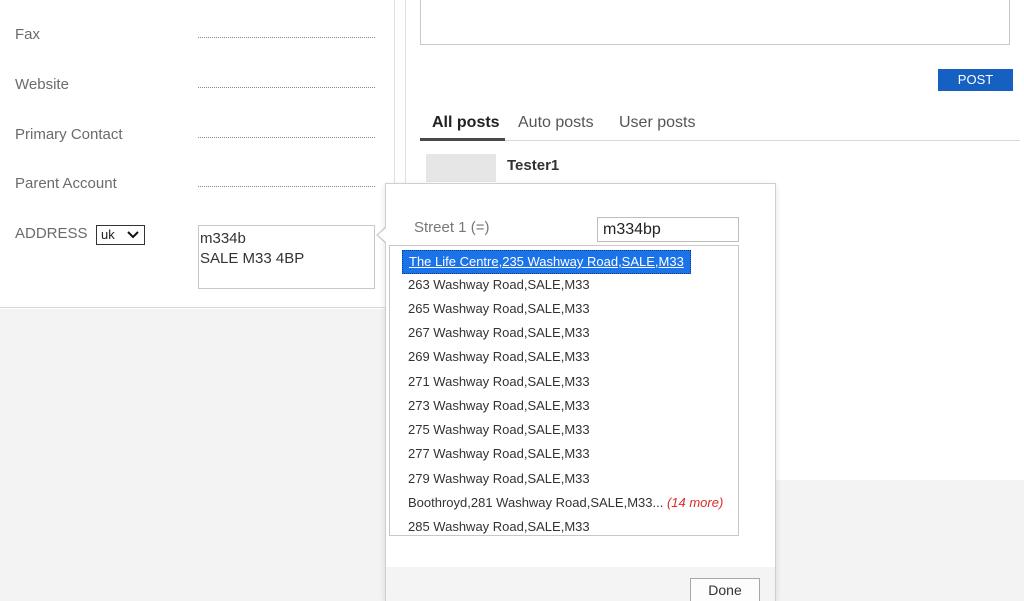  I want to click on website-field: Website, so click(197, 88).